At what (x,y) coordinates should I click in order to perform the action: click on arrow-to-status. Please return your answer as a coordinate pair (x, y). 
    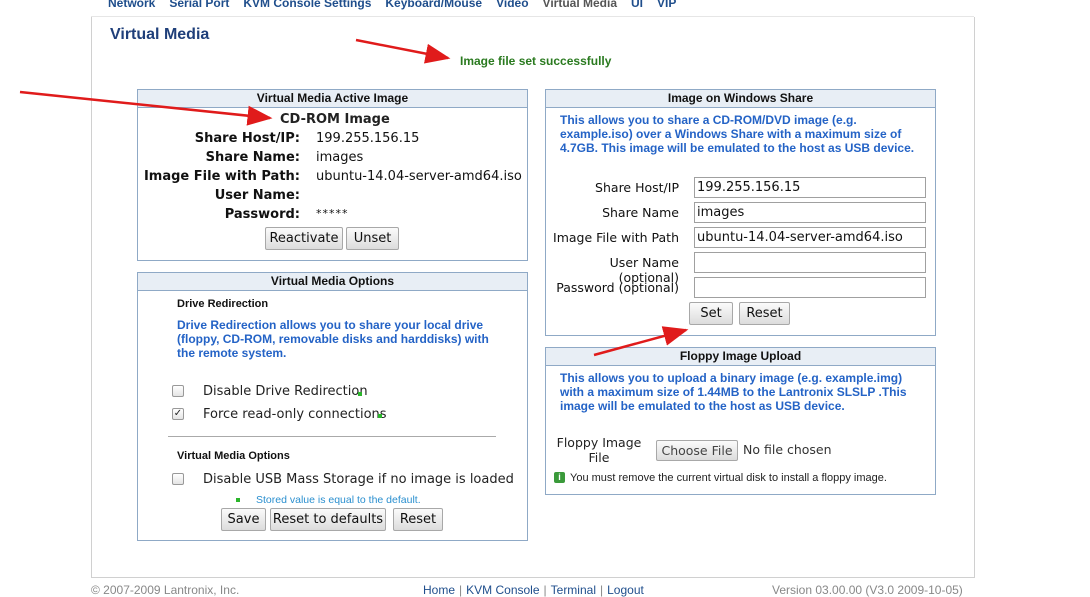
    Looking at the image, I should click on (403, 51).